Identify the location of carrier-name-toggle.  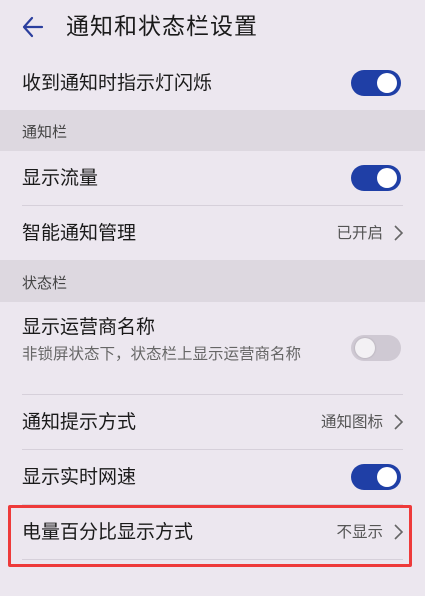
(376, 348).